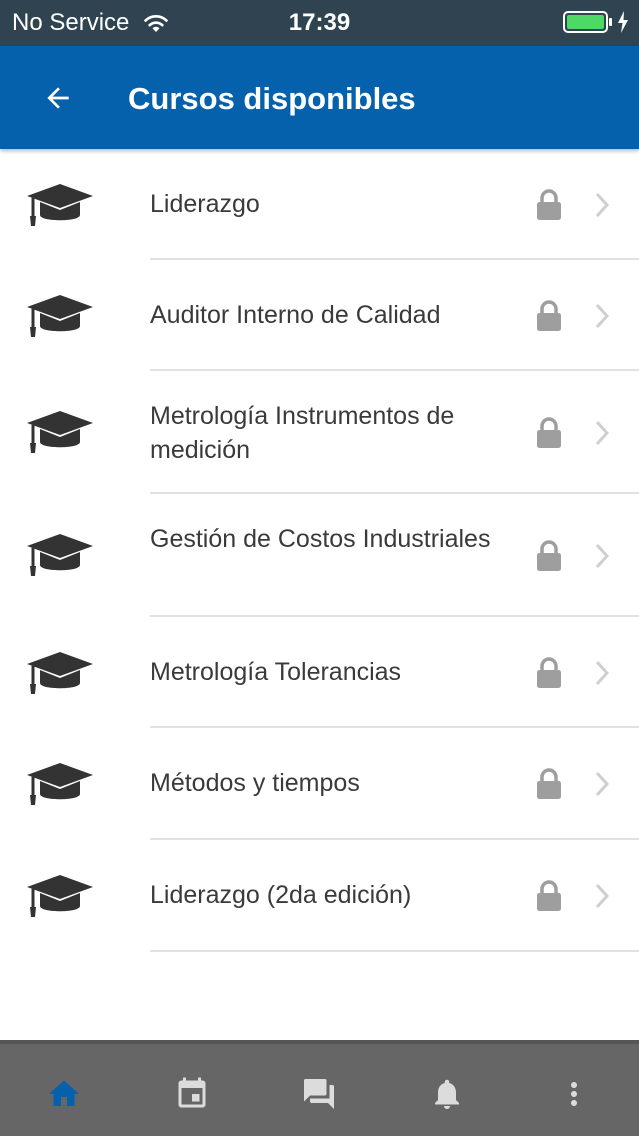 The width and height of the screenshot is (639, 1136). I want to click on calendar-icon, so click(192, 1092).